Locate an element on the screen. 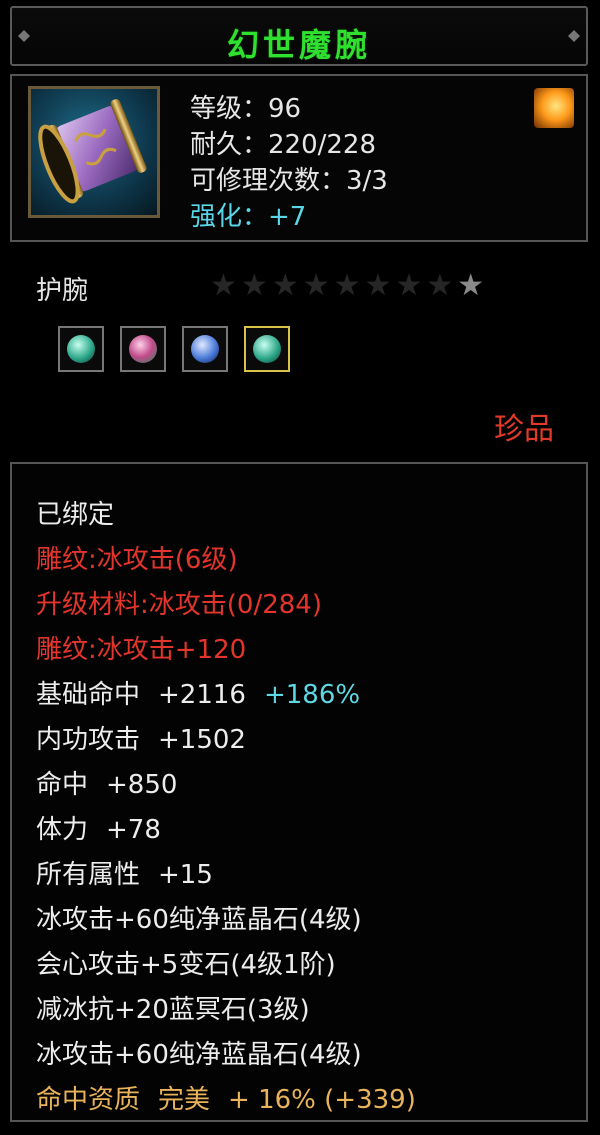  stamina-line: 体力 +78 is located at coordinates (98, 827).